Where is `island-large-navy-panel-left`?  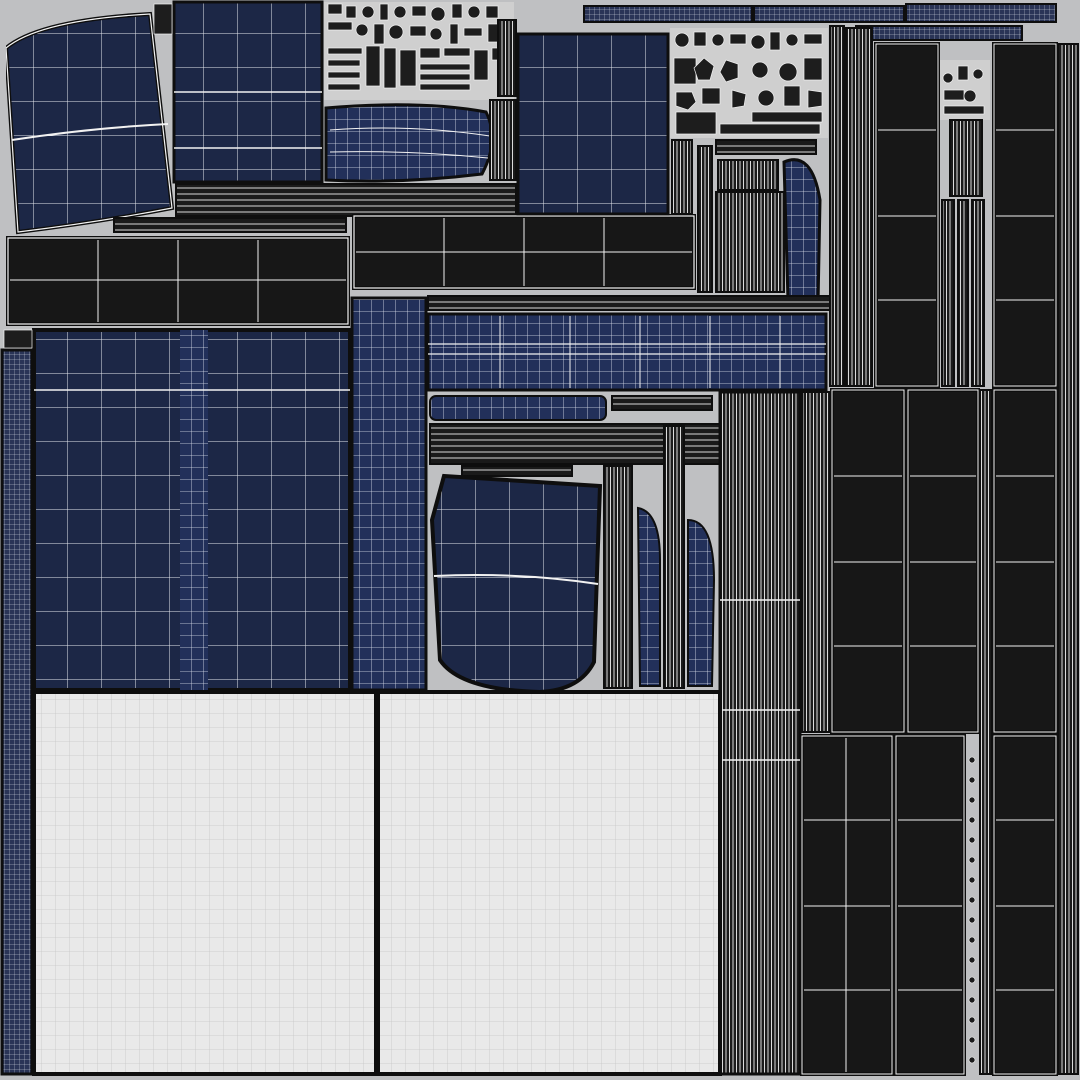
island-large-navy-panel-left is located at coordinates (192, 510).